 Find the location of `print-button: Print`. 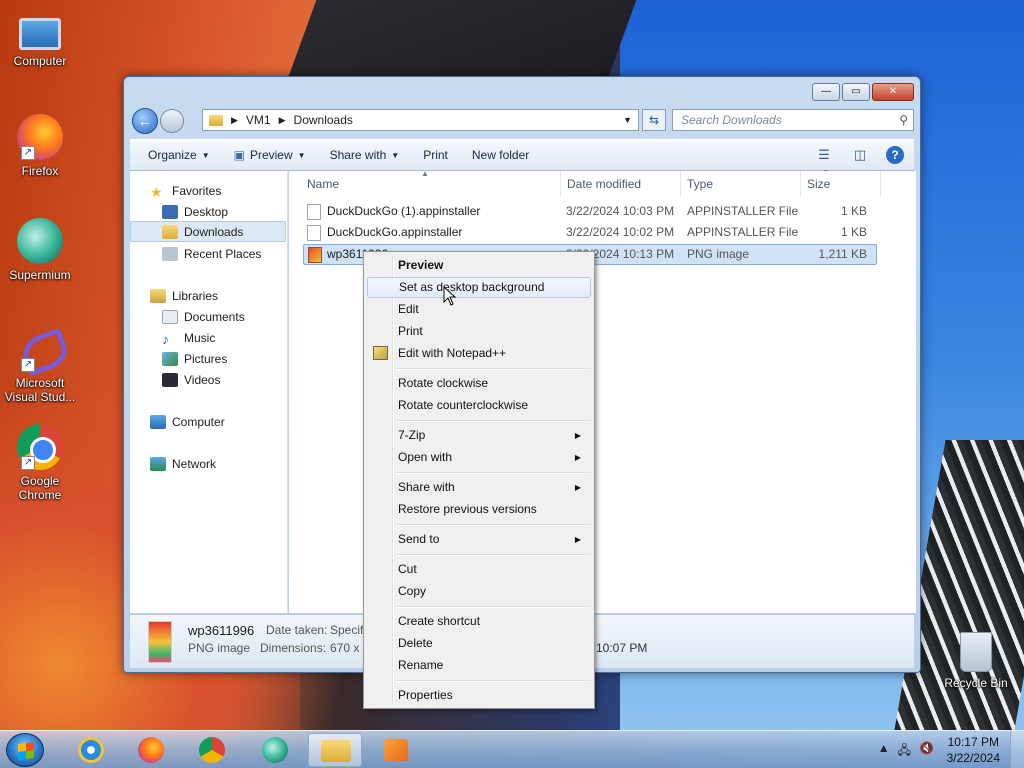

print-button: Print is located at coordinates (435, 155).